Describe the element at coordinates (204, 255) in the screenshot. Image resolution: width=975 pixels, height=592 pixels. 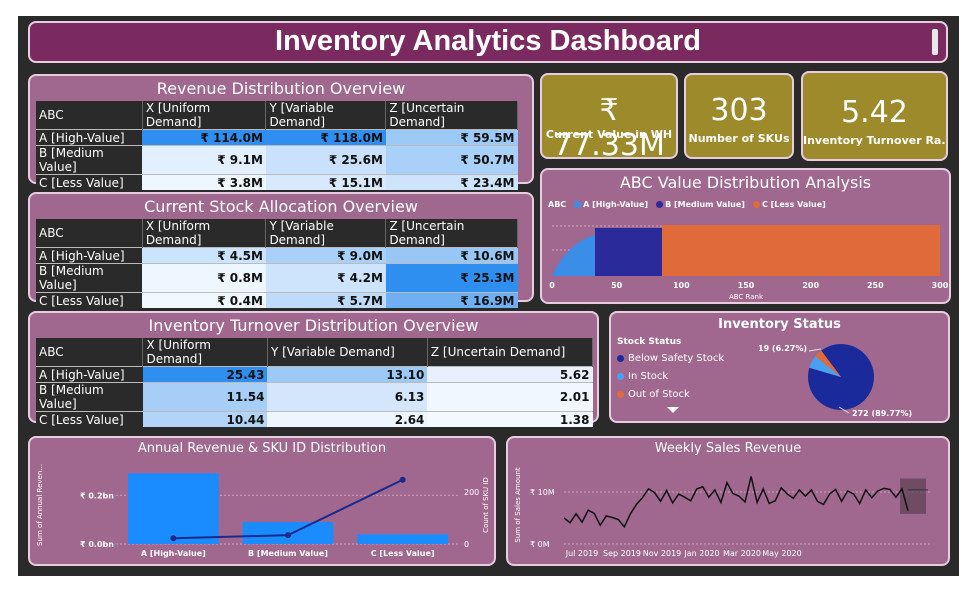
I see `matrix-cell: ₹ 4.5M` at that location.